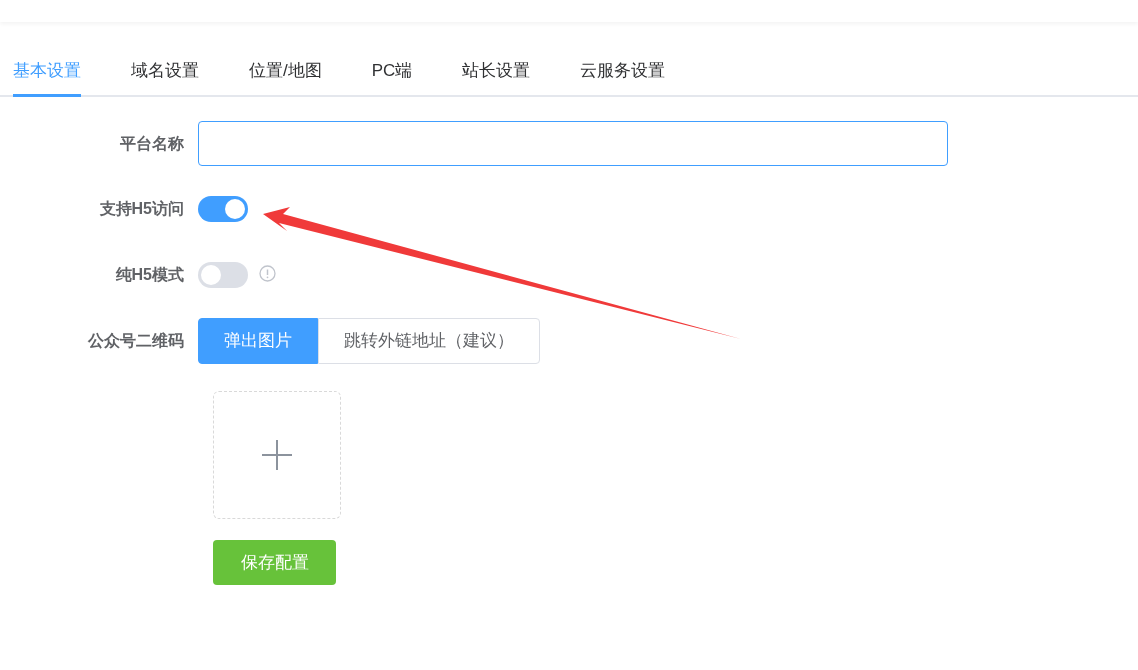  What do you see at coordinates (277, 455) in the screenshot?
I see `plus-icon` at bounding box center [277, 455].